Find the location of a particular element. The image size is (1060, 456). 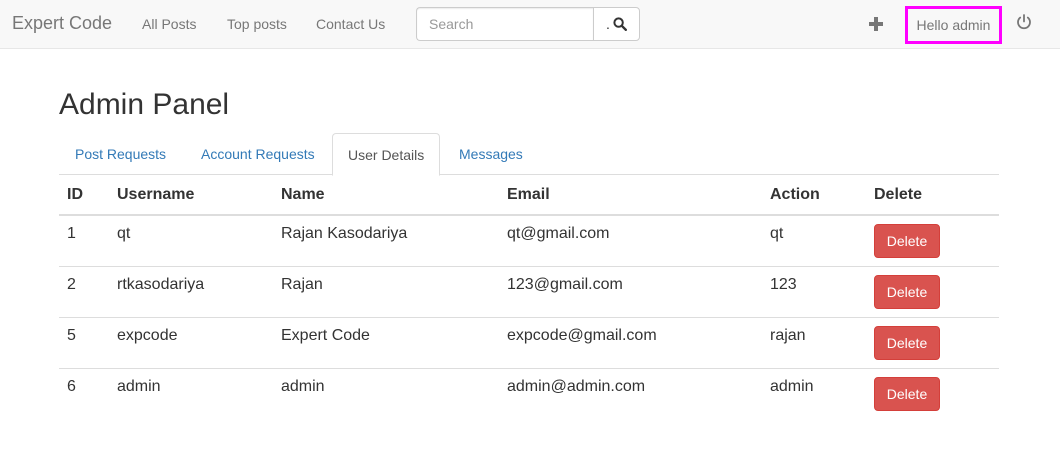

cell-id: 2 is located at coordinates (84, 291).